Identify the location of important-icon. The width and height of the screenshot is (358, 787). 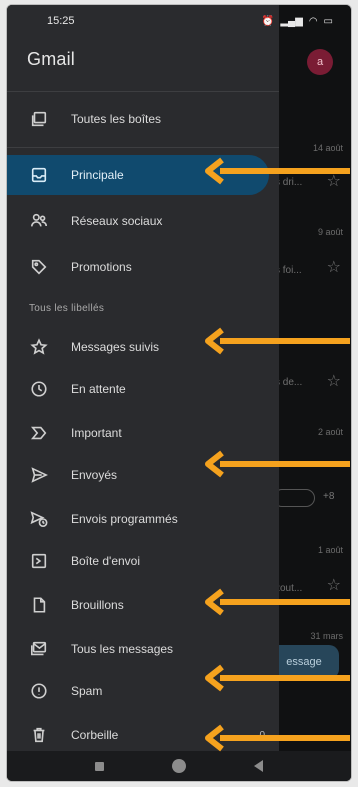
(39, 433).